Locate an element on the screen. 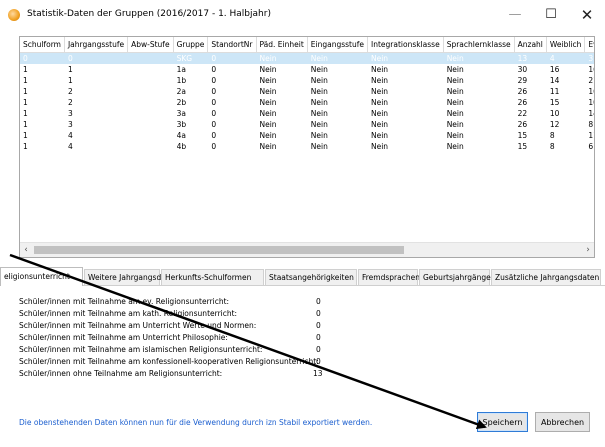 Image resolution: width=605 pixels, height=447 pixels. tab-1: Weitere Jahrgangsdaten is located at coordinates (131, 277).